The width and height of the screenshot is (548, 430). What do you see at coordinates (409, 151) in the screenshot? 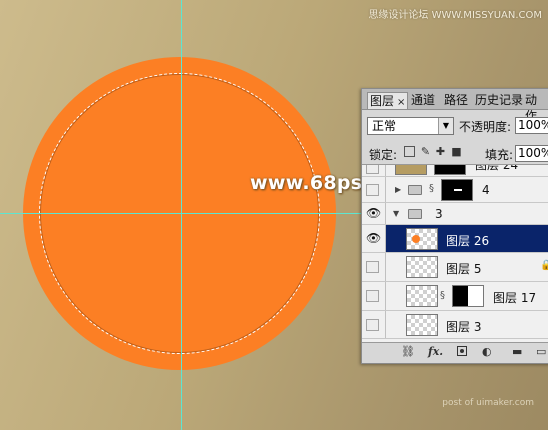
I see `lock-transparent-icon` at bounding box center [409, 151].